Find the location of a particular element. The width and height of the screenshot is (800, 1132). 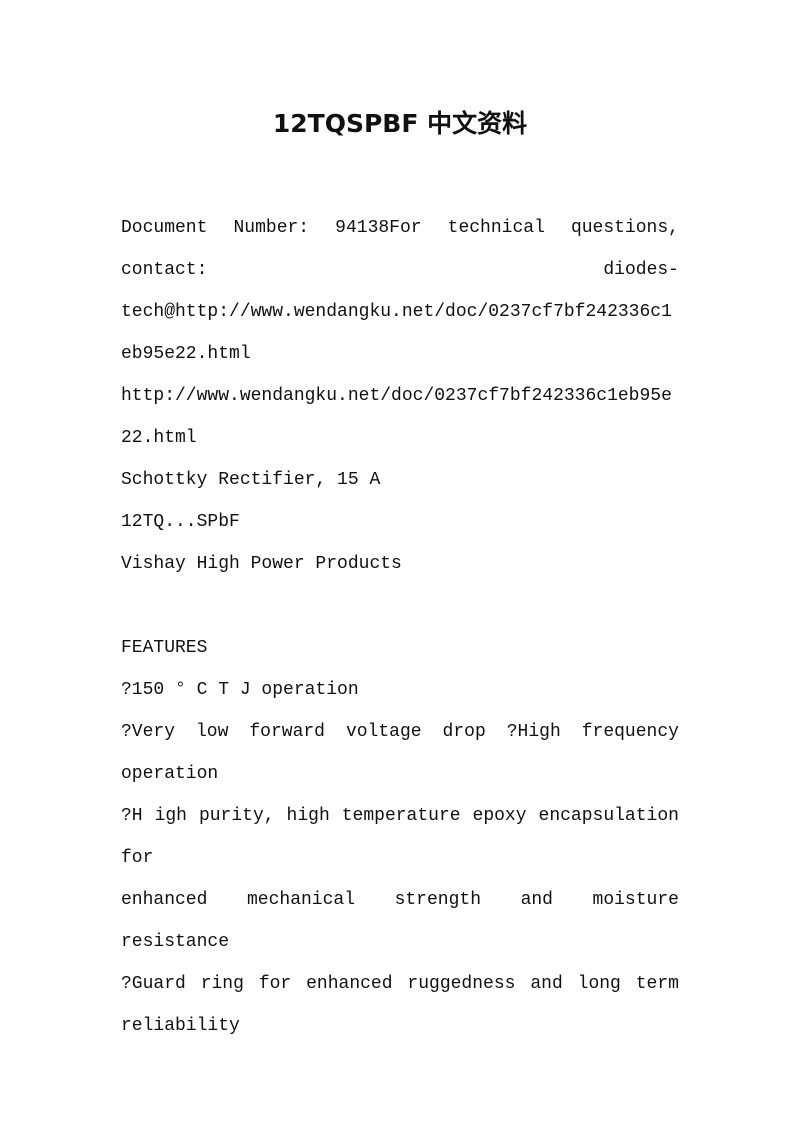

word: temperature is located at coordinates (401, 816).